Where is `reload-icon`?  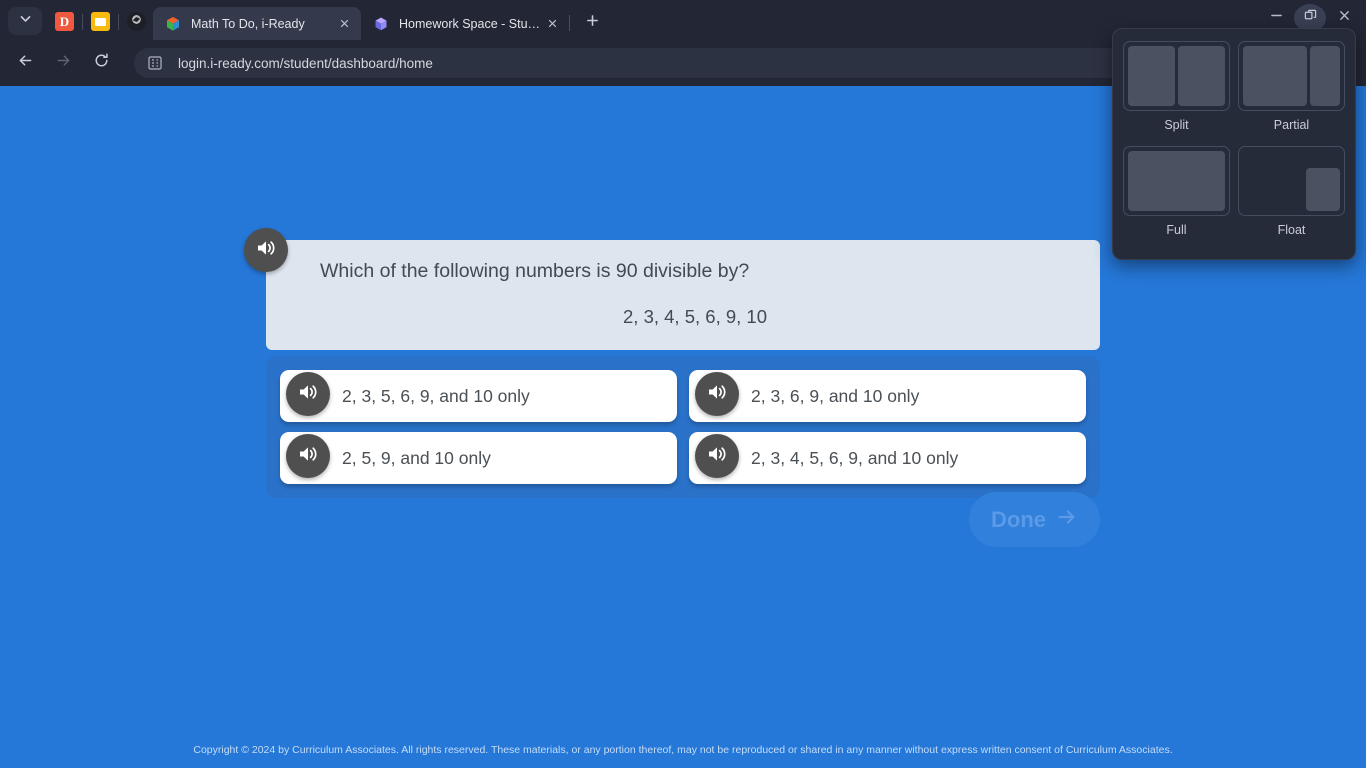
reload-icon is located at coordinates (101, 63).